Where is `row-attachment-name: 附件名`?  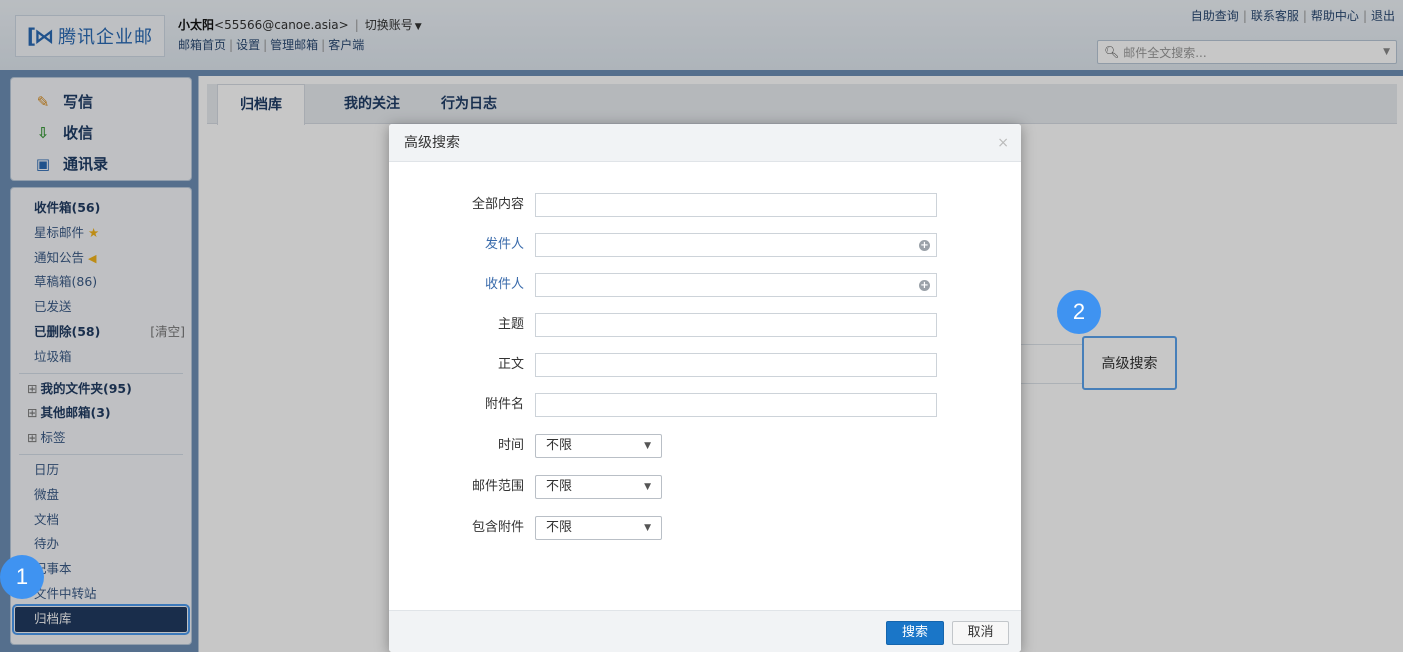
row-attachment-name: 附件名 is located at coordinates (705, 405).